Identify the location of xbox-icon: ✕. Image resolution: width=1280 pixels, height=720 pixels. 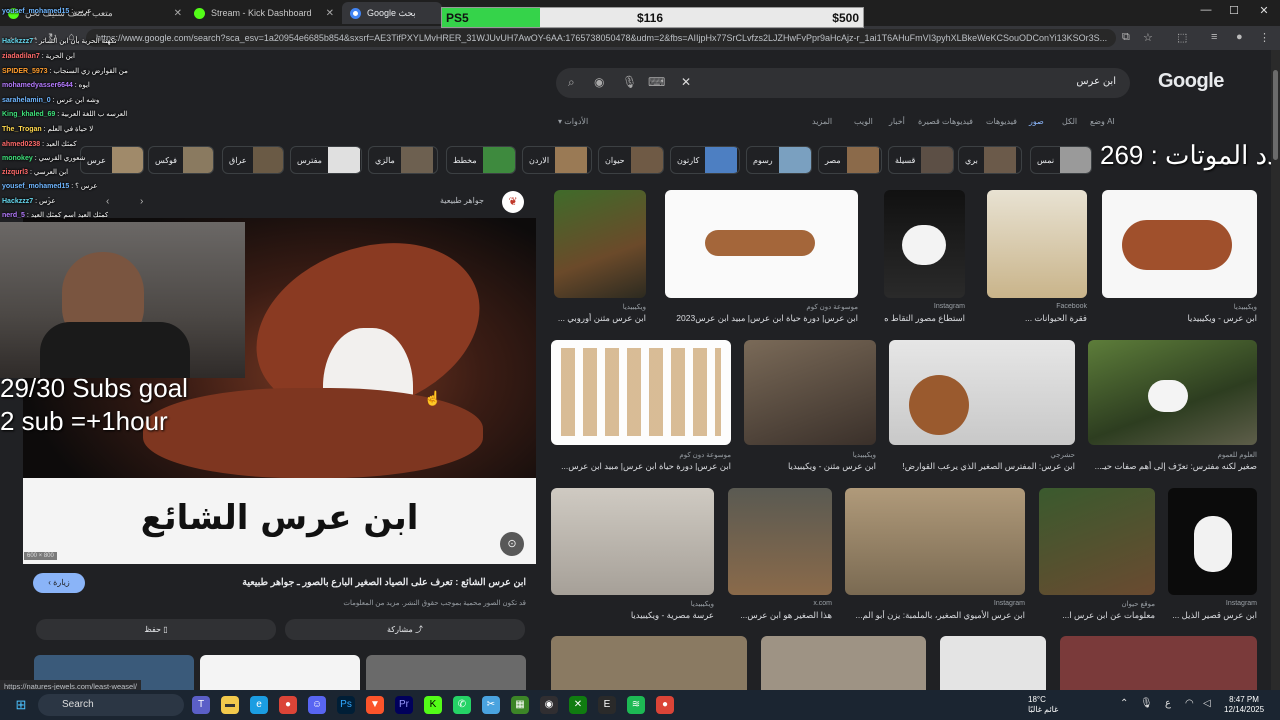
(578, 705).